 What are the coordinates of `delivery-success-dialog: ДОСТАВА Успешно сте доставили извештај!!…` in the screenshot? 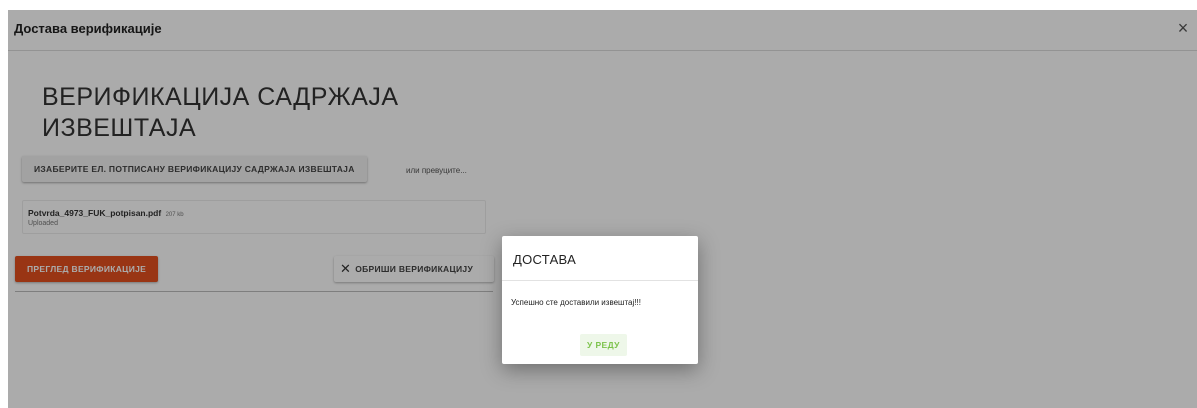 It's located at (600, 300).